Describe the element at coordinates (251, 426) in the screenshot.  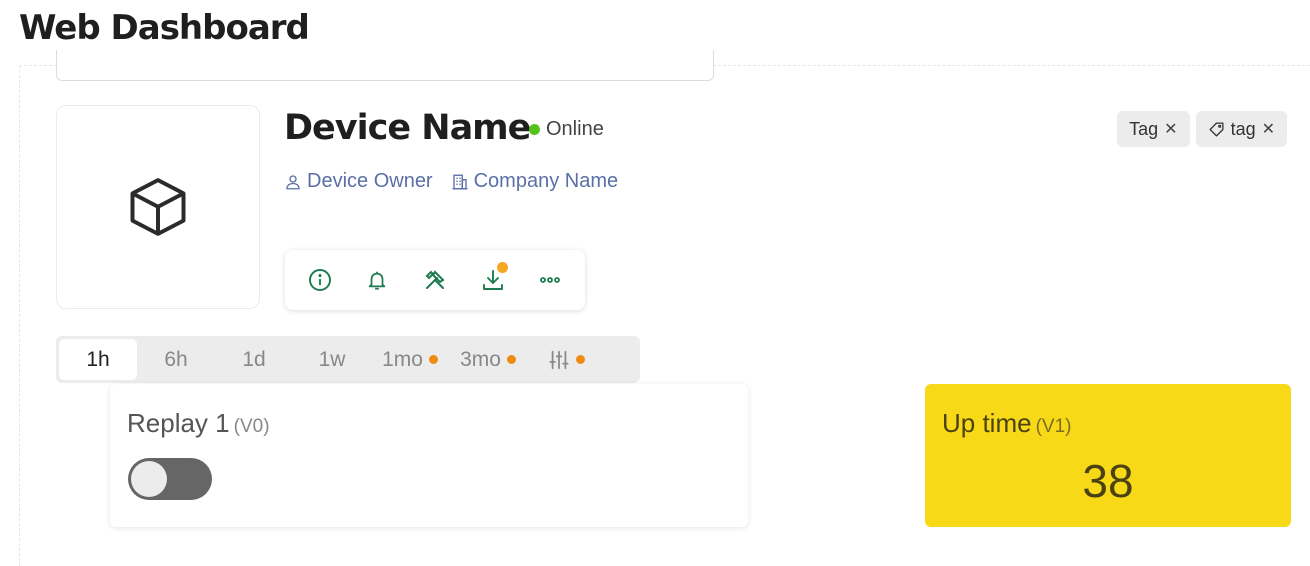
I see `widget-pin: (V0)` at that location.